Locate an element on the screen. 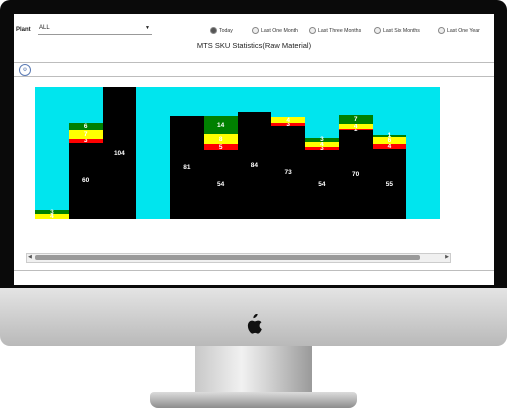 This screenshot has width=507, height=410. chevron-down-icon: ▼ is located at coordinates (147, 28).